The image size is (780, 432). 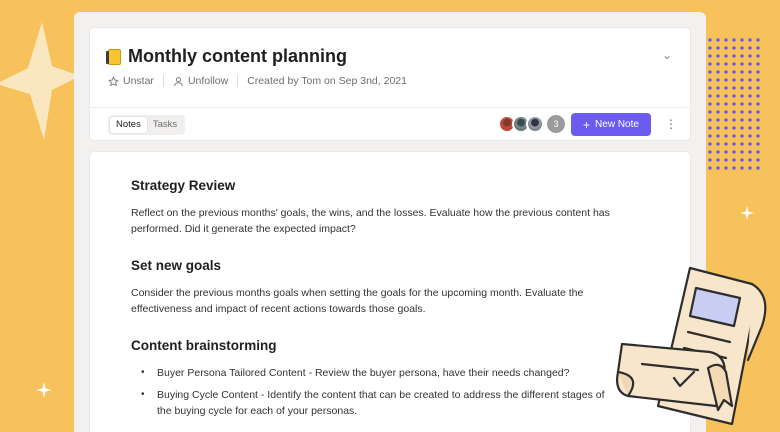 I want to click on section-heading: Strategy Review, so click(x=183, y=185).